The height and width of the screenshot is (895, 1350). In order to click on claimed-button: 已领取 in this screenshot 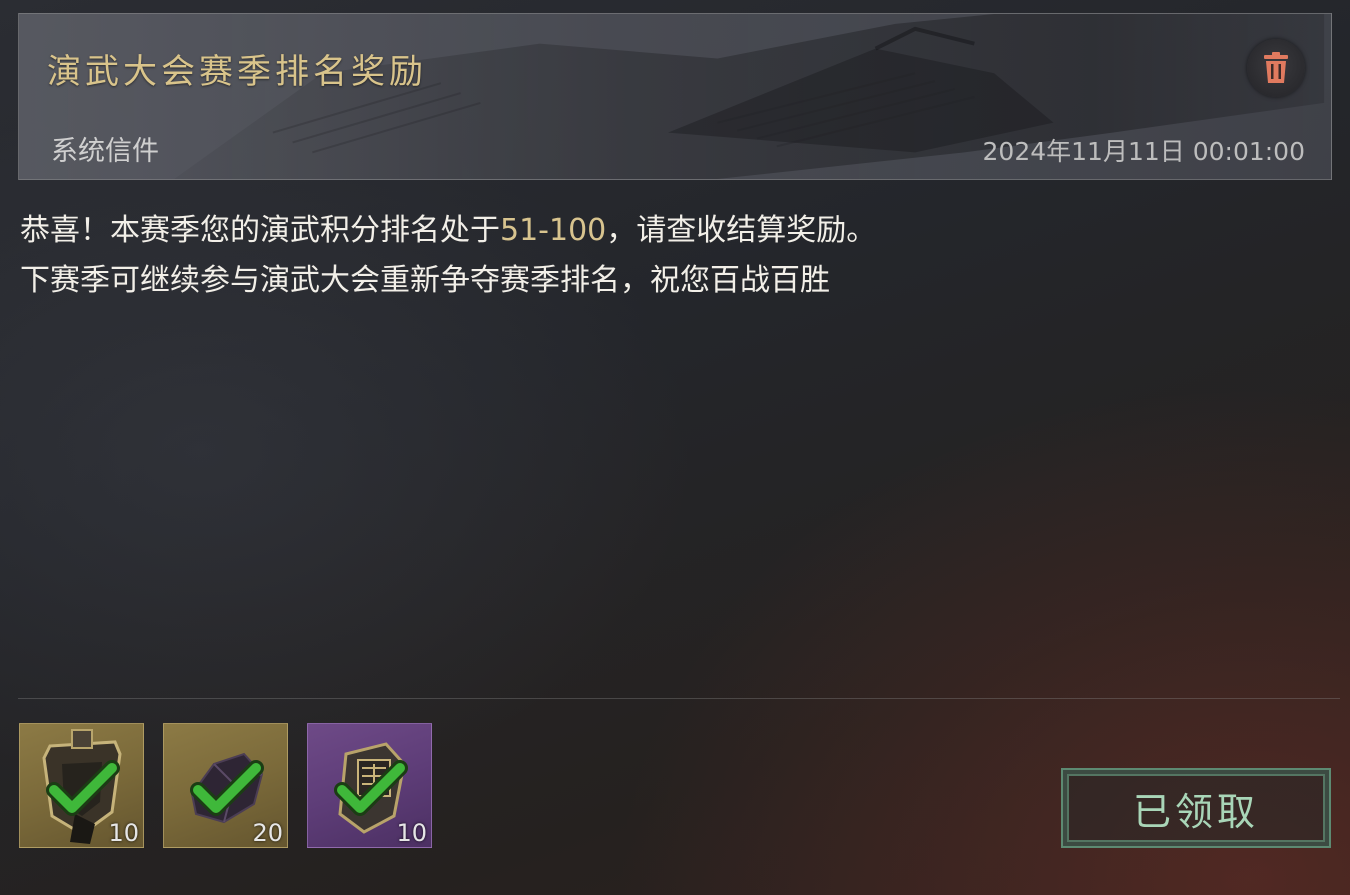, I will do `click(1196, 808)`.